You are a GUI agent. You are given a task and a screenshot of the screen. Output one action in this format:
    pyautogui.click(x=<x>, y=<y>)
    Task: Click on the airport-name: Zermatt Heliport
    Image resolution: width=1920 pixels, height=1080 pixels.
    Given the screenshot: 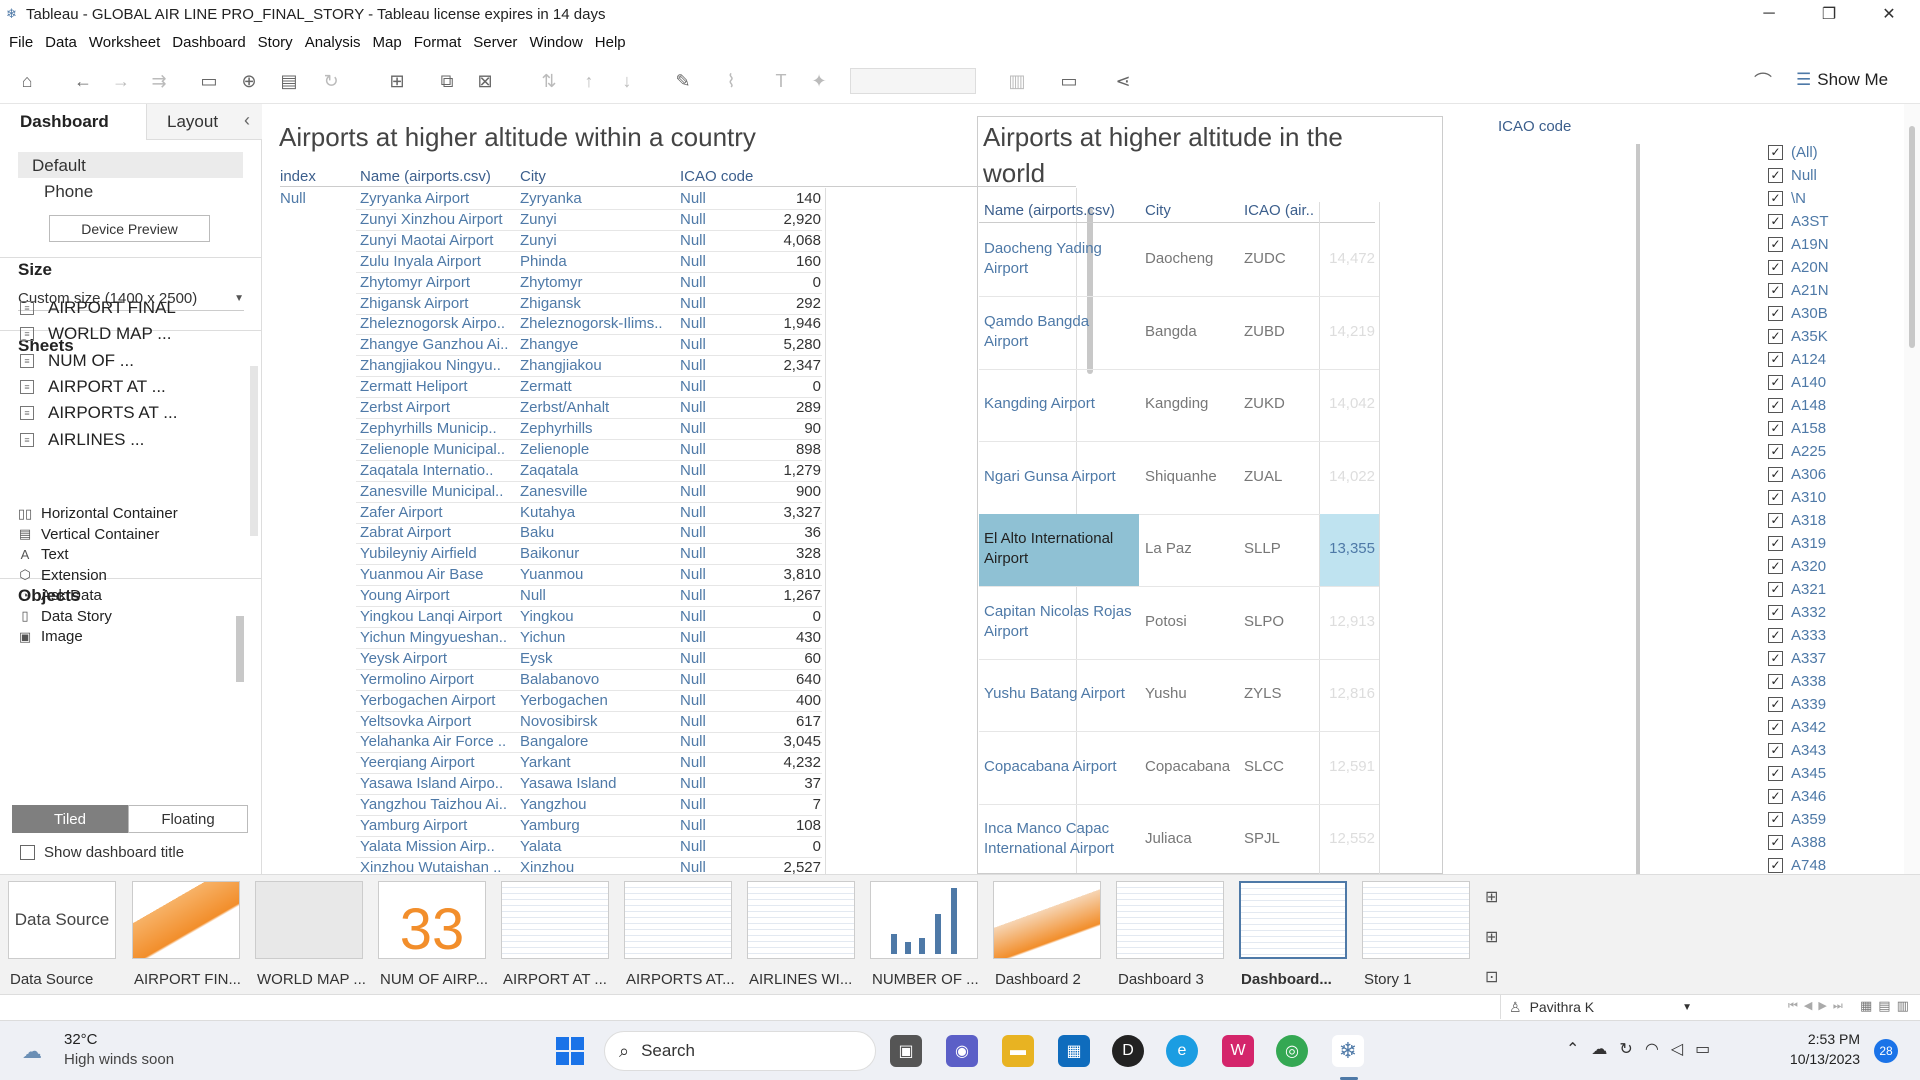 What is the action you would take?
    pyautogui.click(x=438, y=386)
    